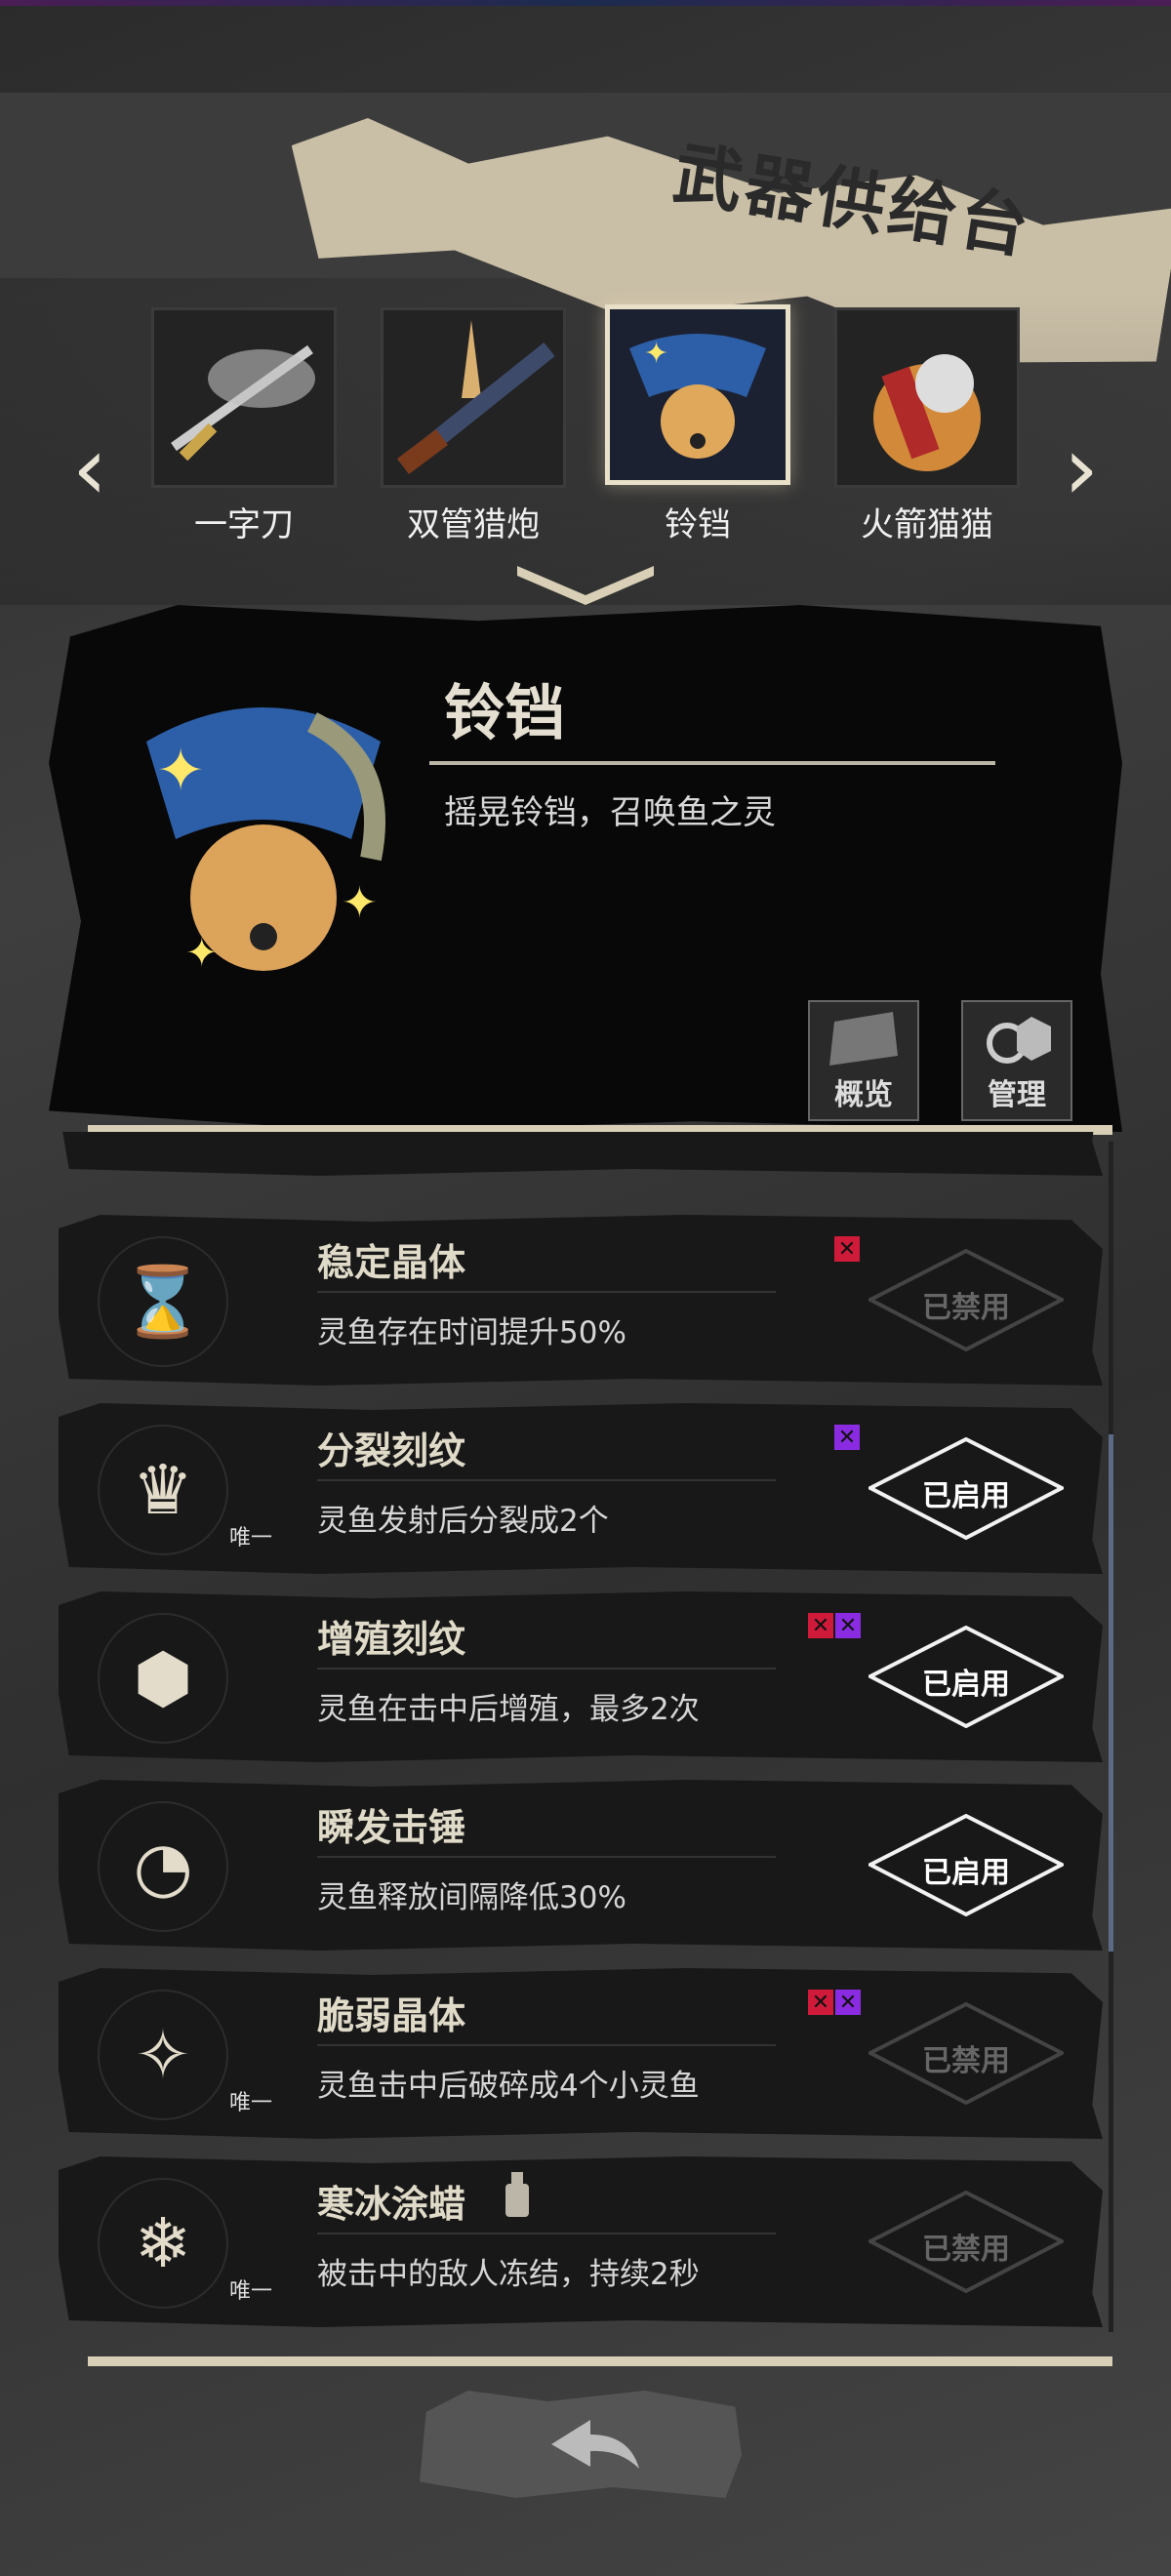  What do you see at coordinates (581, 2241) in the screenshot?
I see `list-item: ❄ 唯一 寒冰涂蜡 被击中的敌人冻结，持续2秒 已禁用` at bounding box center [581, 2241].